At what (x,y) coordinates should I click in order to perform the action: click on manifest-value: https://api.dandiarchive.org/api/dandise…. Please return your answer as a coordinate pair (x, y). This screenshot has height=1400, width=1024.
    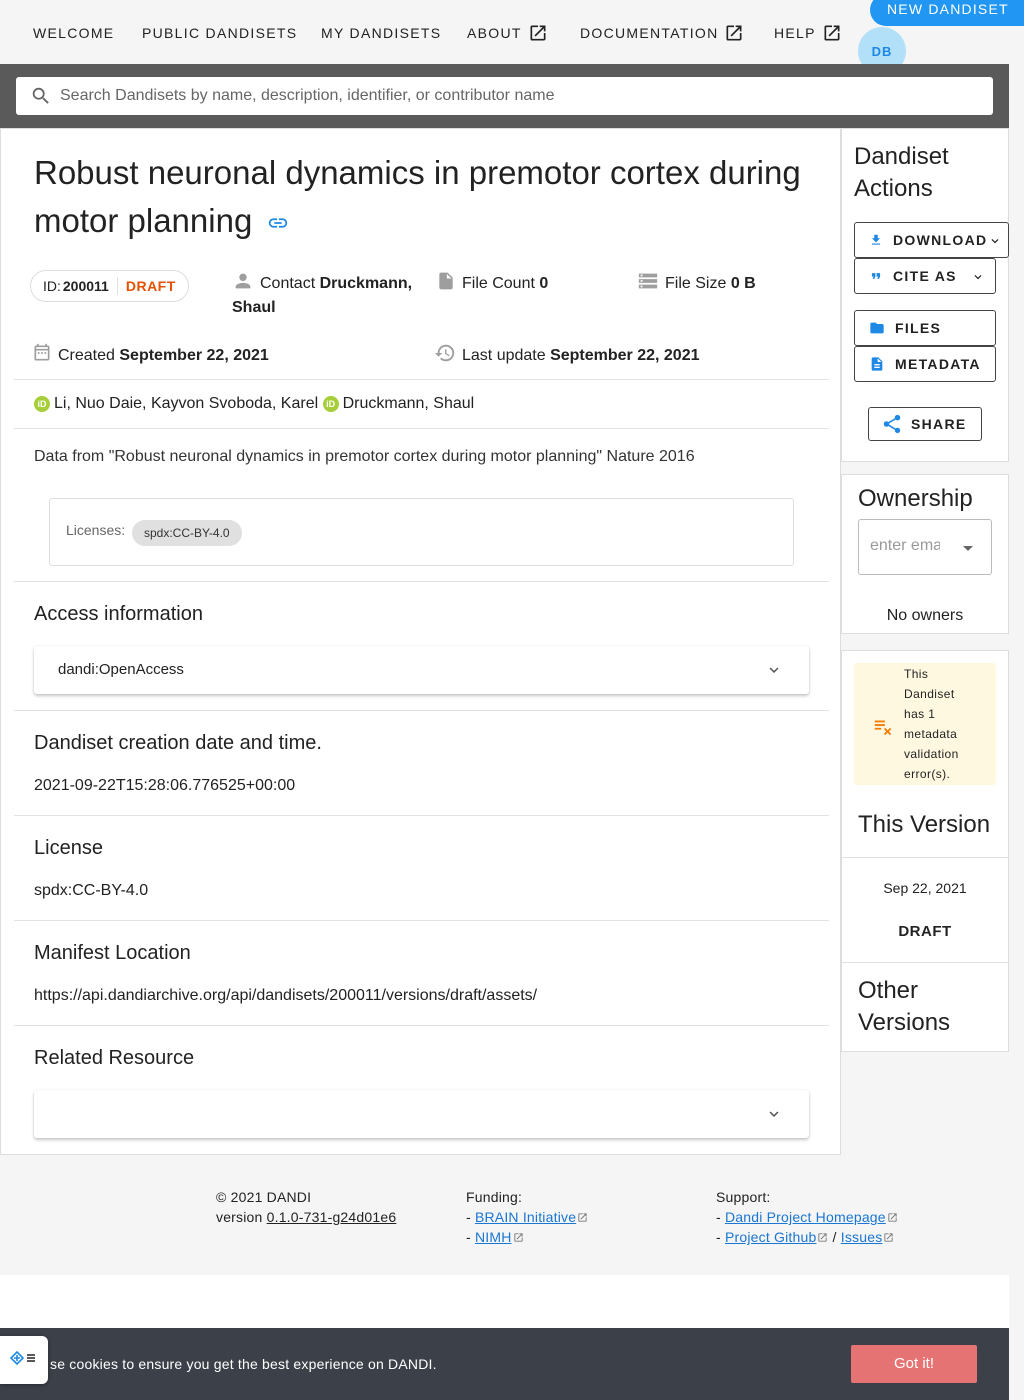
    Looking at the image, I should click on (286, 995).